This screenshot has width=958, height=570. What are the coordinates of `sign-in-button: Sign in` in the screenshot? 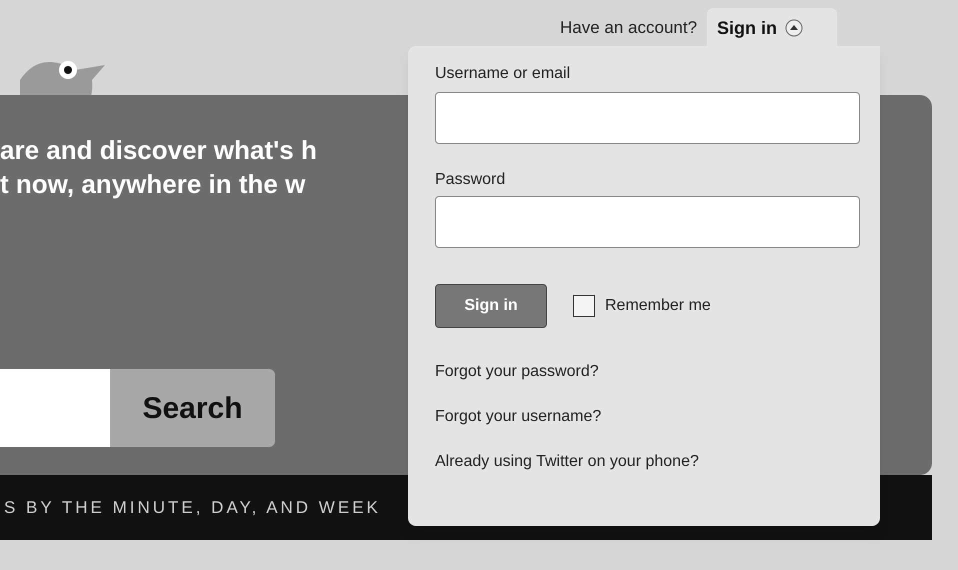 It's located at (491, 306).